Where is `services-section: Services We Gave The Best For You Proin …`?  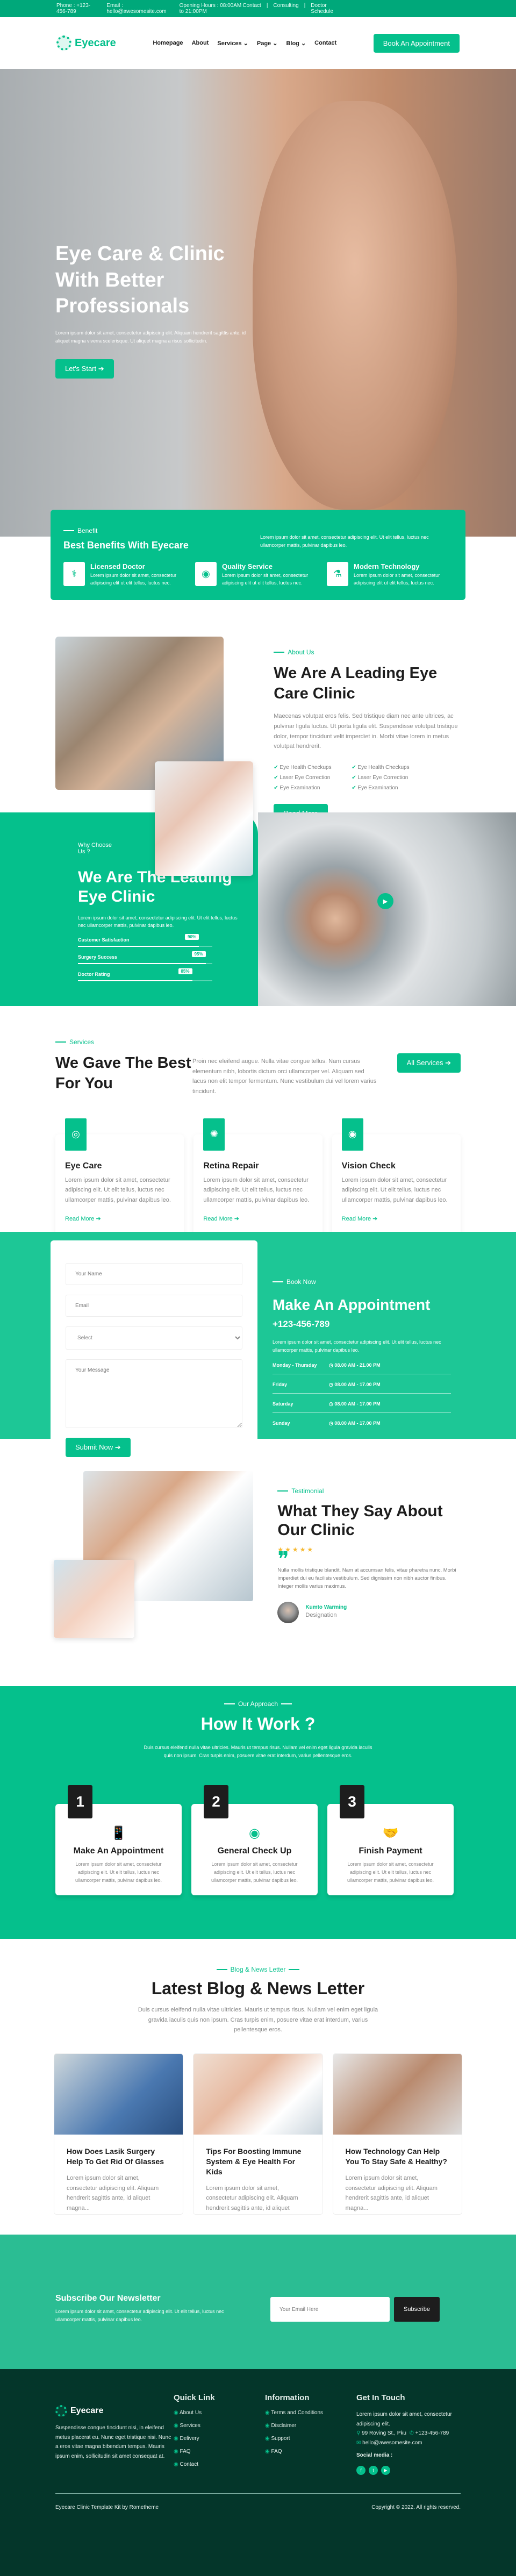 services-section: Services We Gave The Best For You Proin … is located at coordinates (258, 1128).